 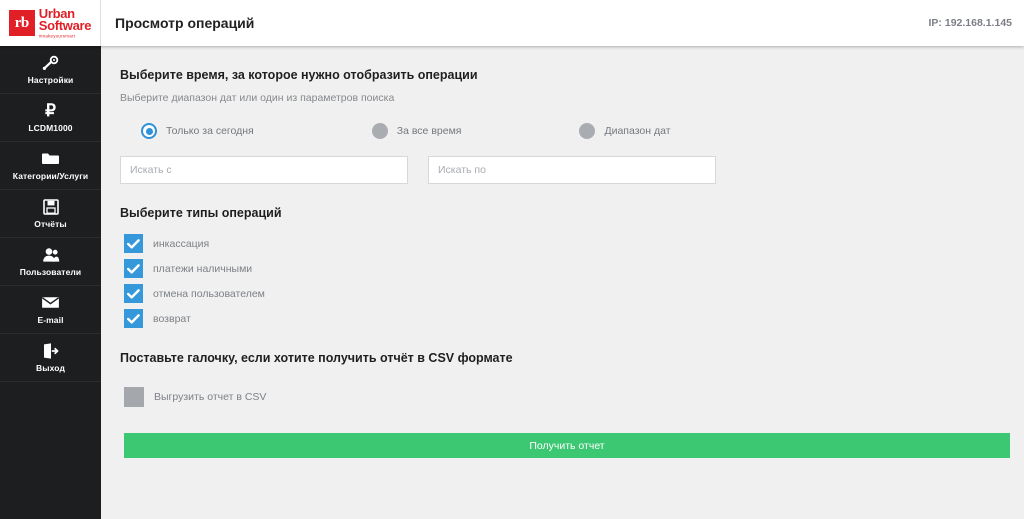 What do you see at coordinates (429, 131) in the screenshot?
I see `radio-label: За все время` at bounding box center [429, 131].